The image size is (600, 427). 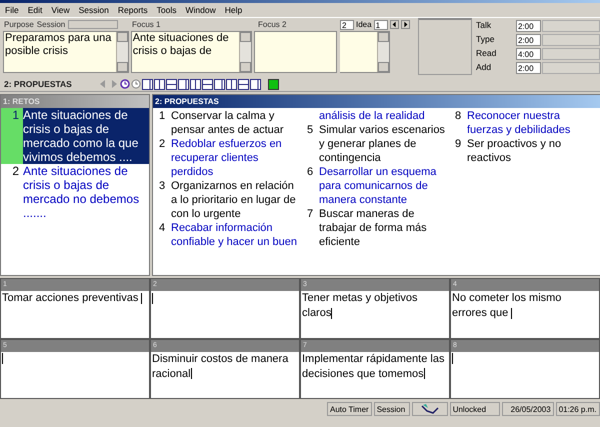 I want to click on status-field: Unlocked, so click(x=475, y=409).